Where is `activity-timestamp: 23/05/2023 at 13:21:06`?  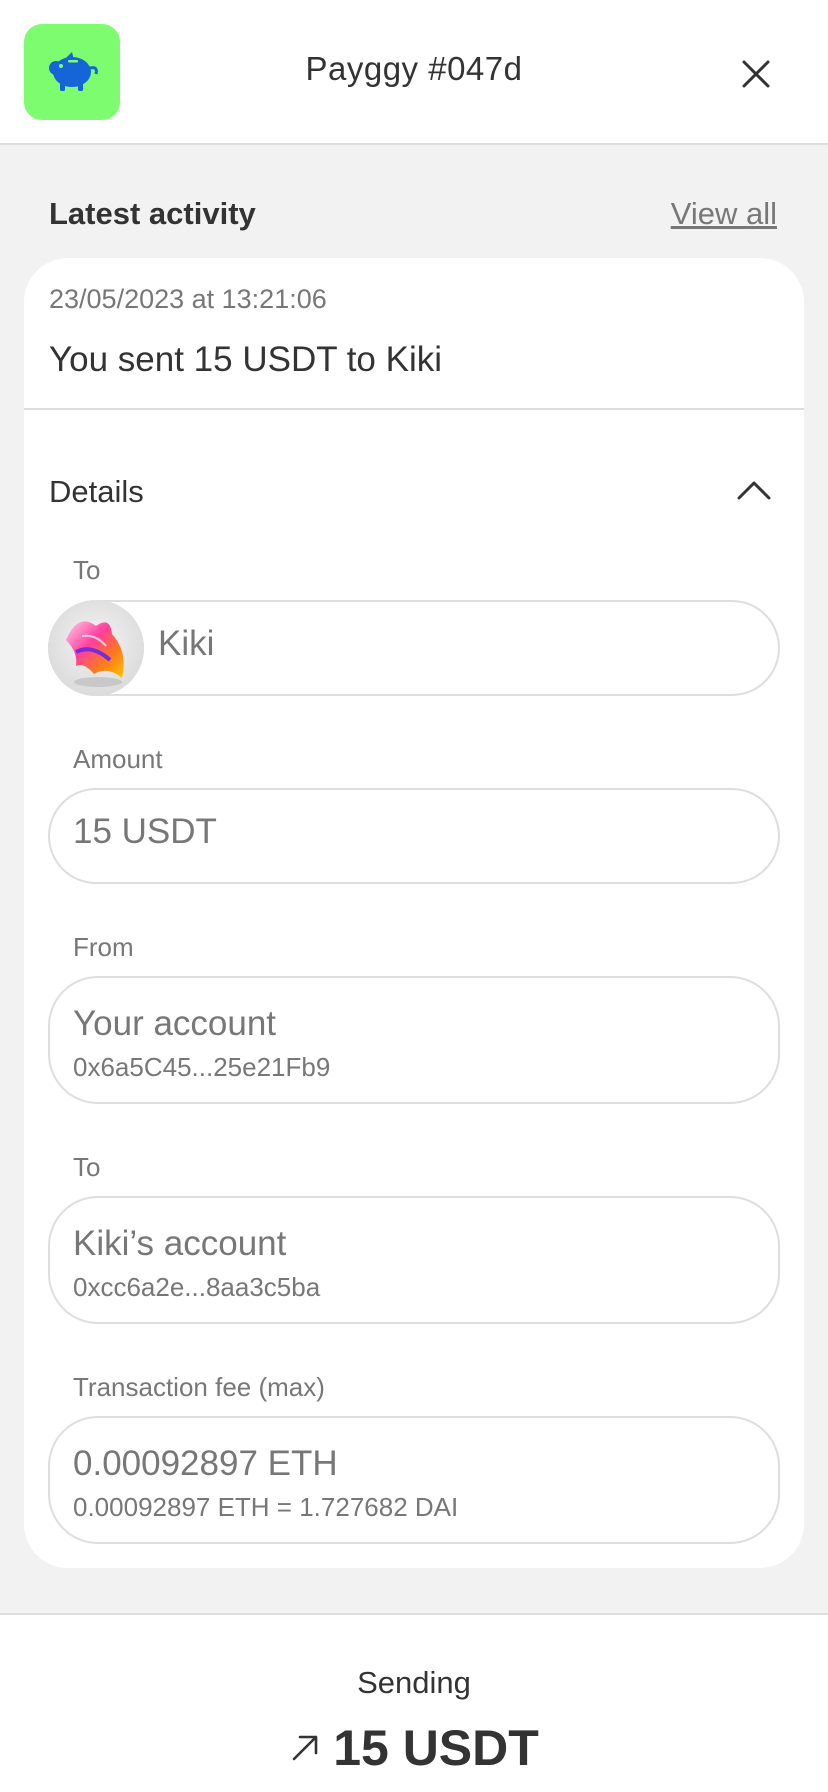 activity-timestamp: 23/05/2023 at 13:21:06 is located at coordinates (188, 299).